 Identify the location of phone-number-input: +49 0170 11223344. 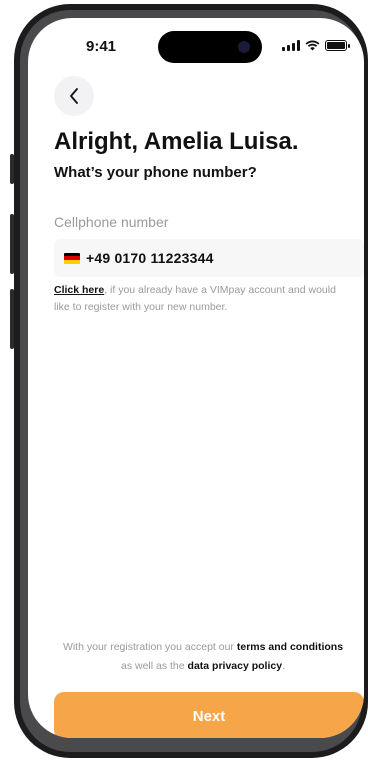
(209, 258).